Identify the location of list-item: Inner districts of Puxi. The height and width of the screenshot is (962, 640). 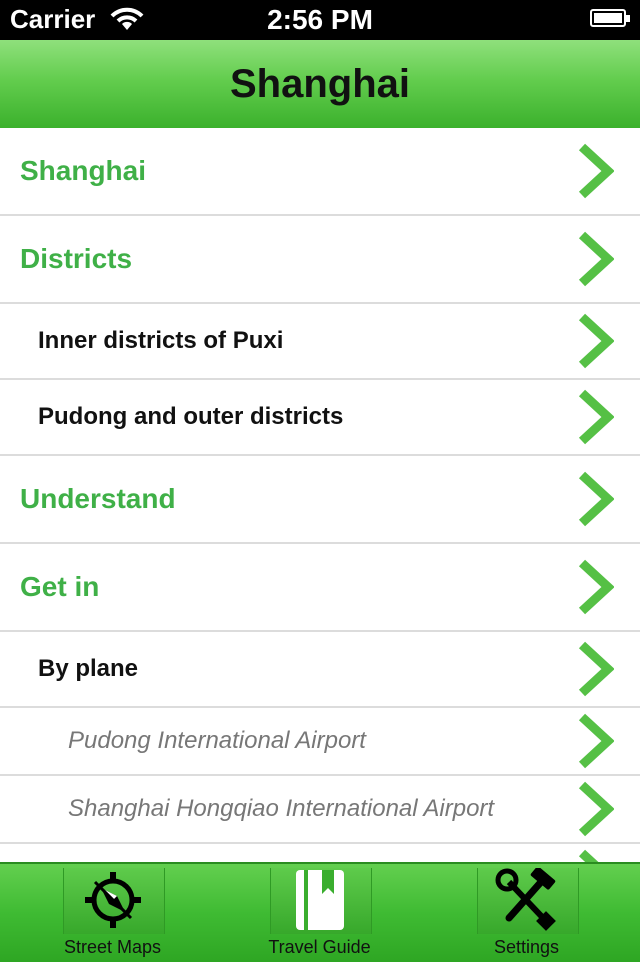
(320, 342).